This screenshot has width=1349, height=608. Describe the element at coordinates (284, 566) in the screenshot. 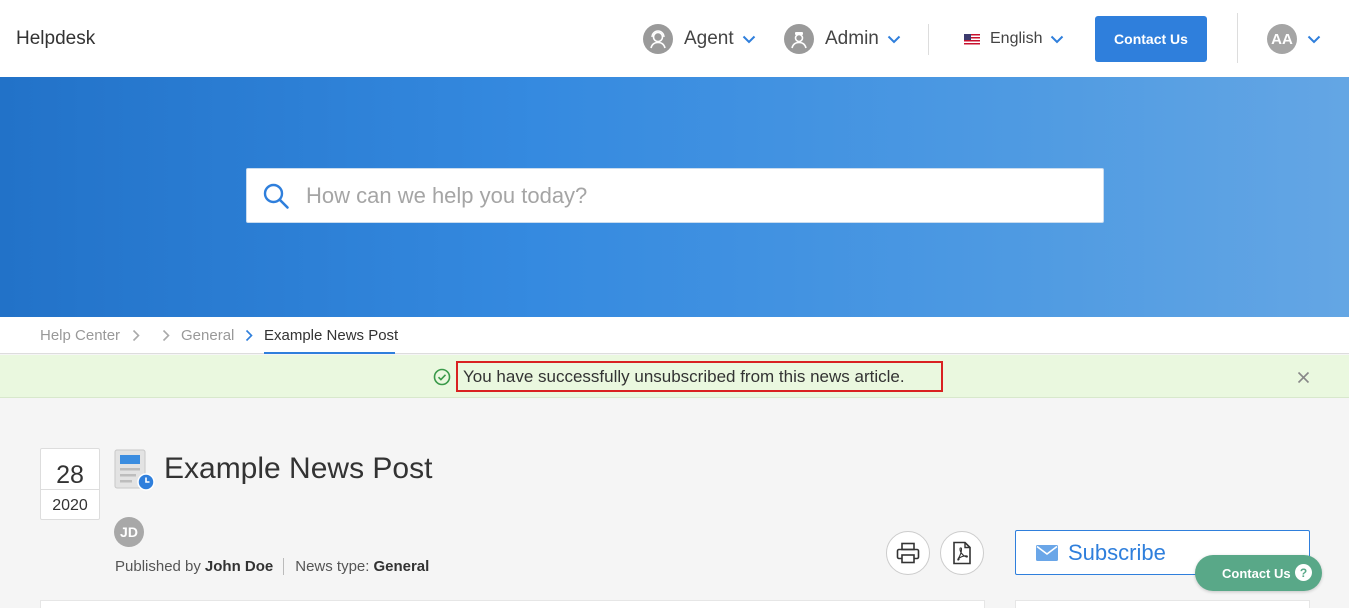

I see `meta-divider` at that location.